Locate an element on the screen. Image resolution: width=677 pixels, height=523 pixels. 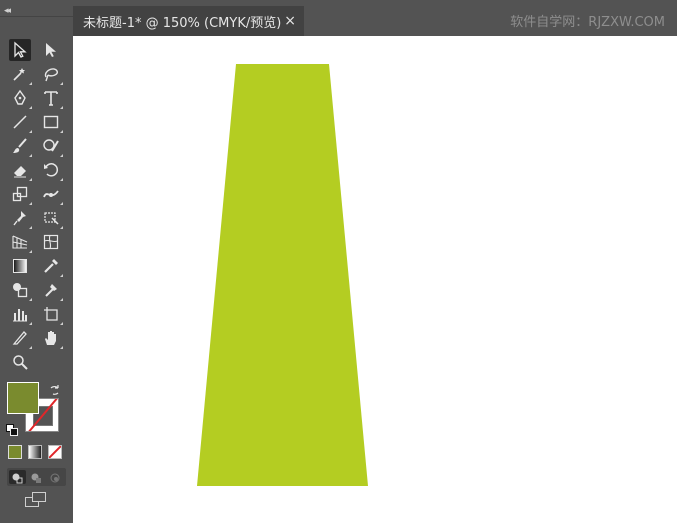
live-paint-tool-icon is located at coordinates (51, 290).